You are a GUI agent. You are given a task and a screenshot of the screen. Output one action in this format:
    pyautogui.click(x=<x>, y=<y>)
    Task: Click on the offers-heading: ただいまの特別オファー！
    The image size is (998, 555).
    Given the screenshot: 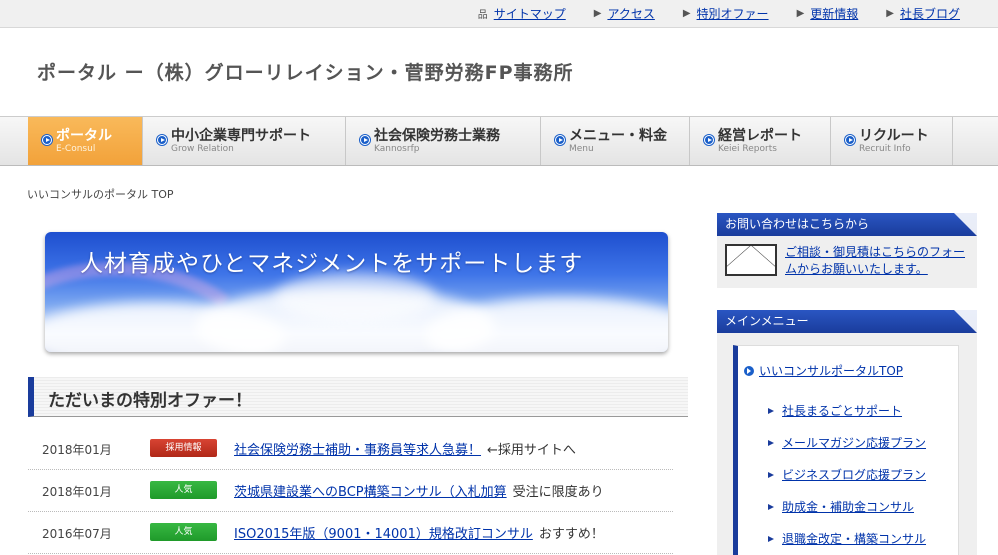 What is the action you would take?
    pyautogui.click(x=150, y=401)
    